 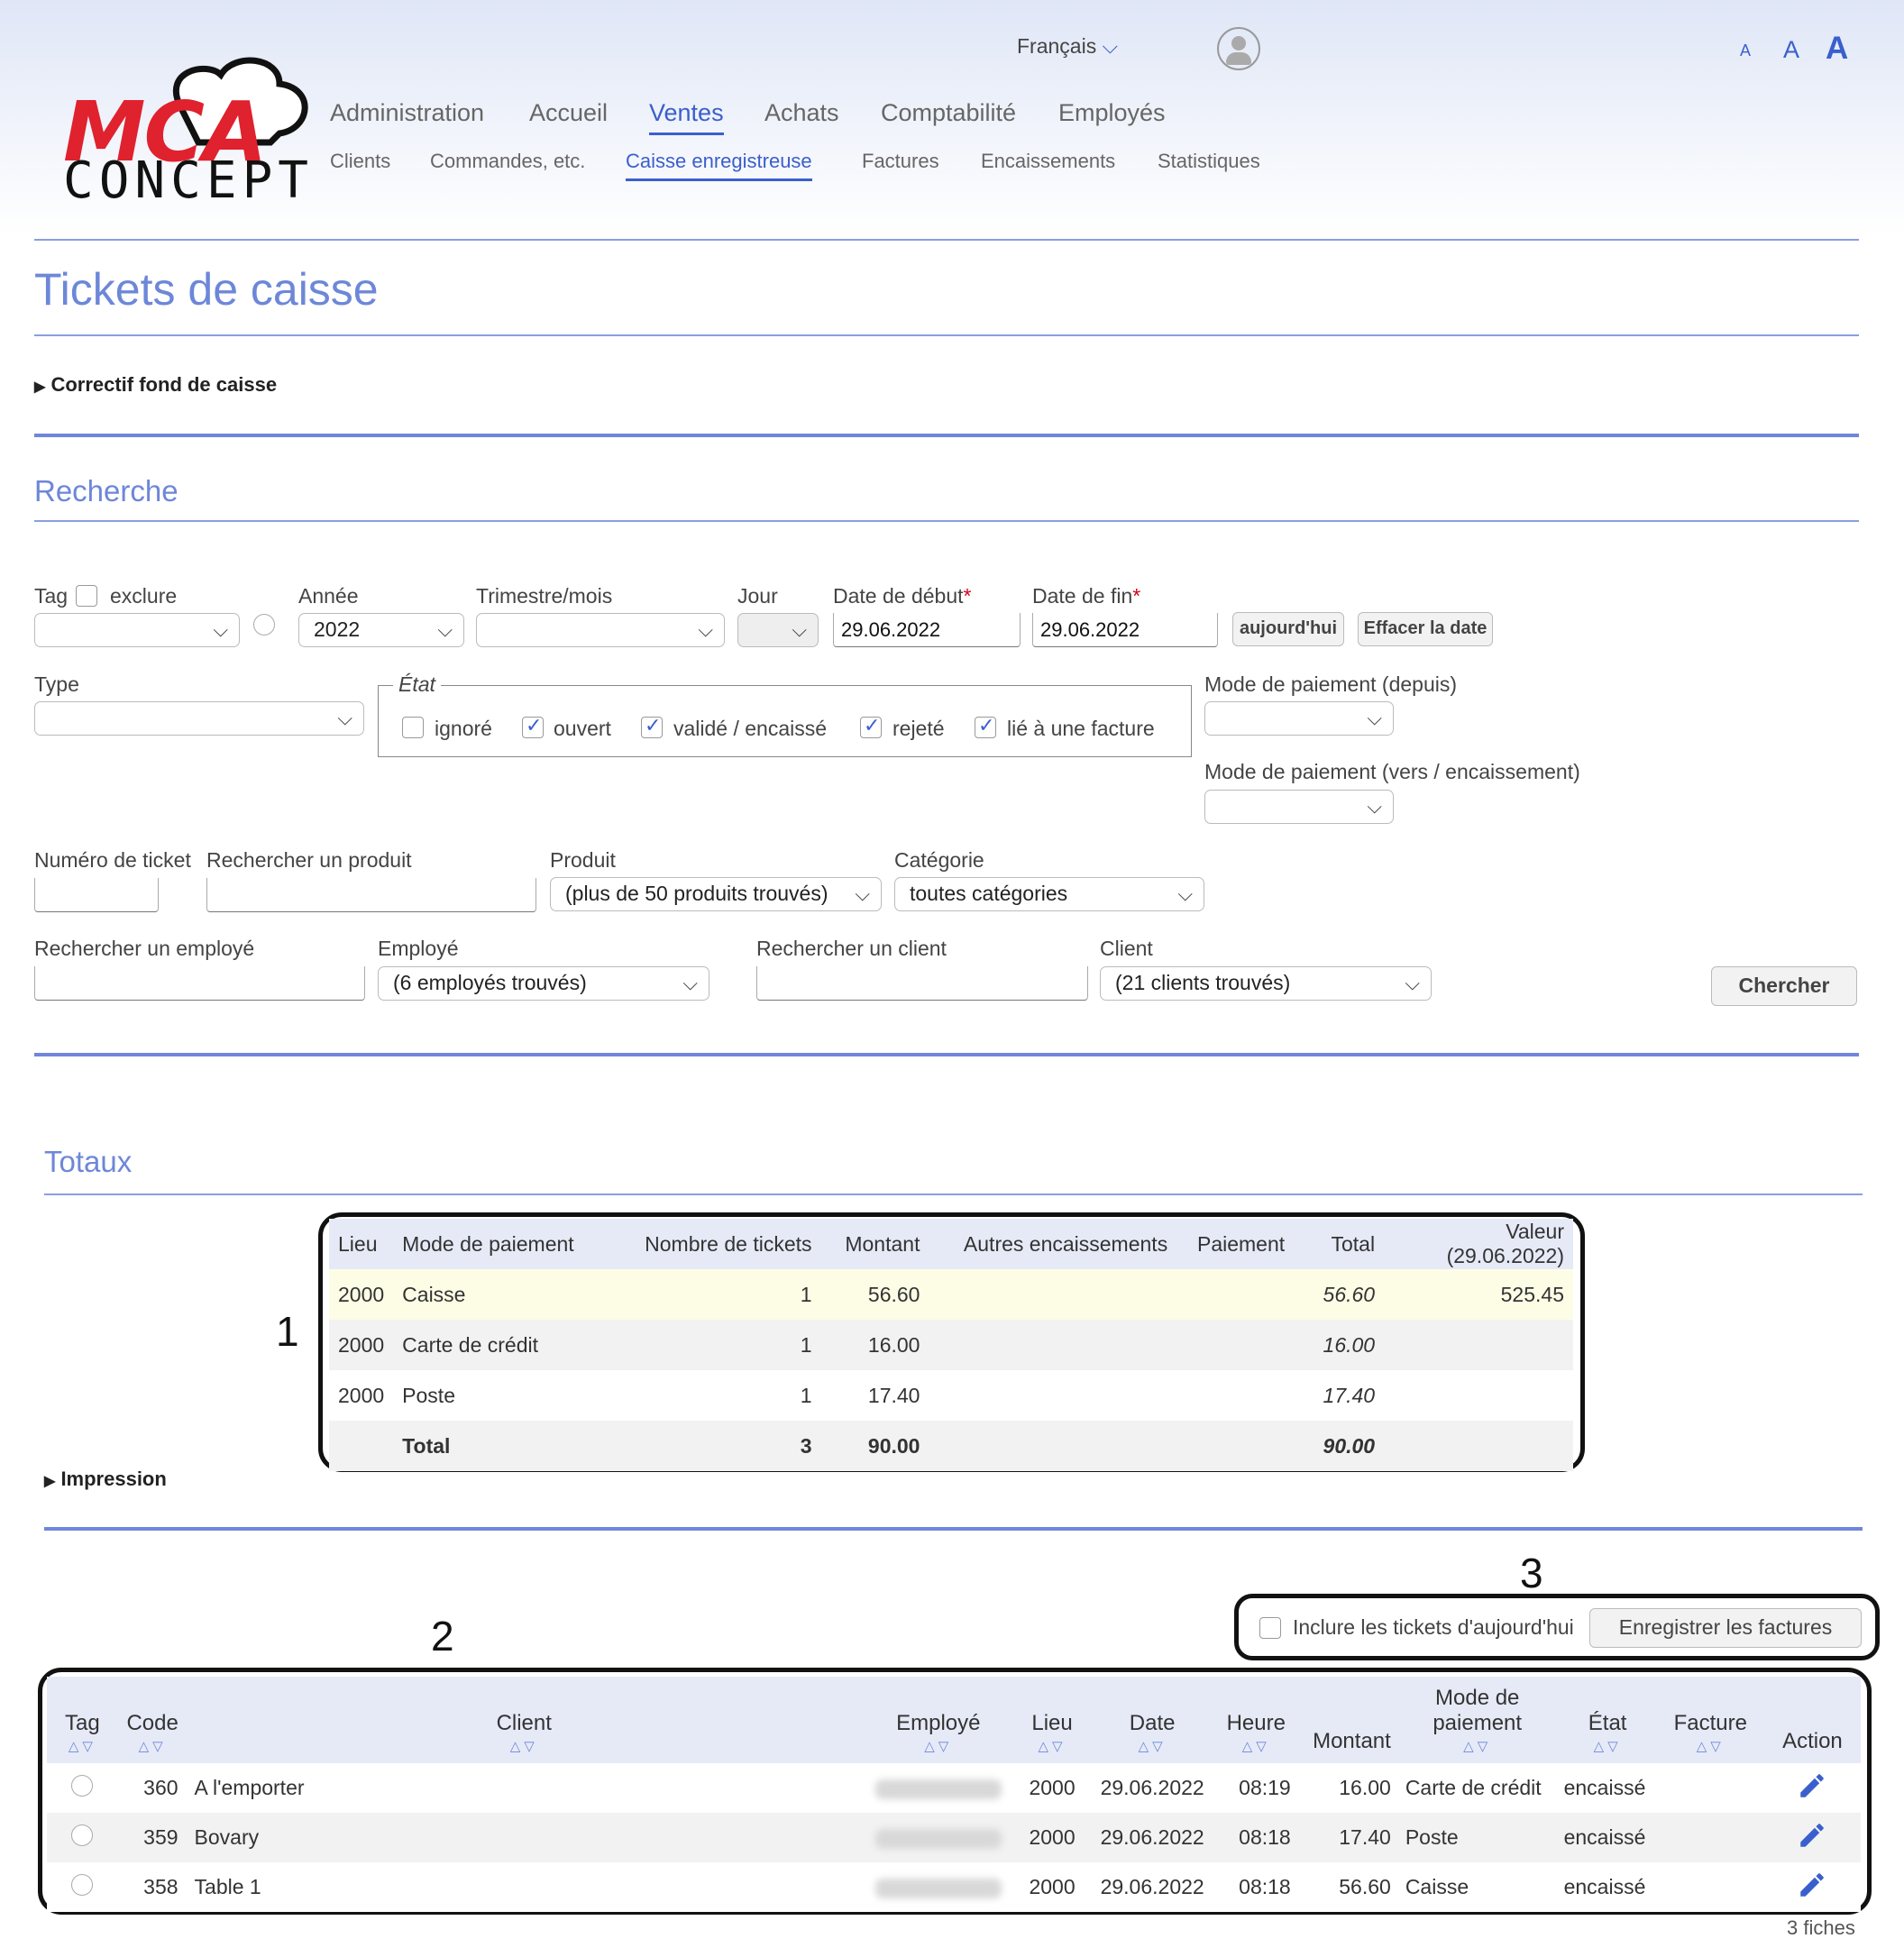 I want to click on cell: Carte de crédit, so click(x=470, y=1345).